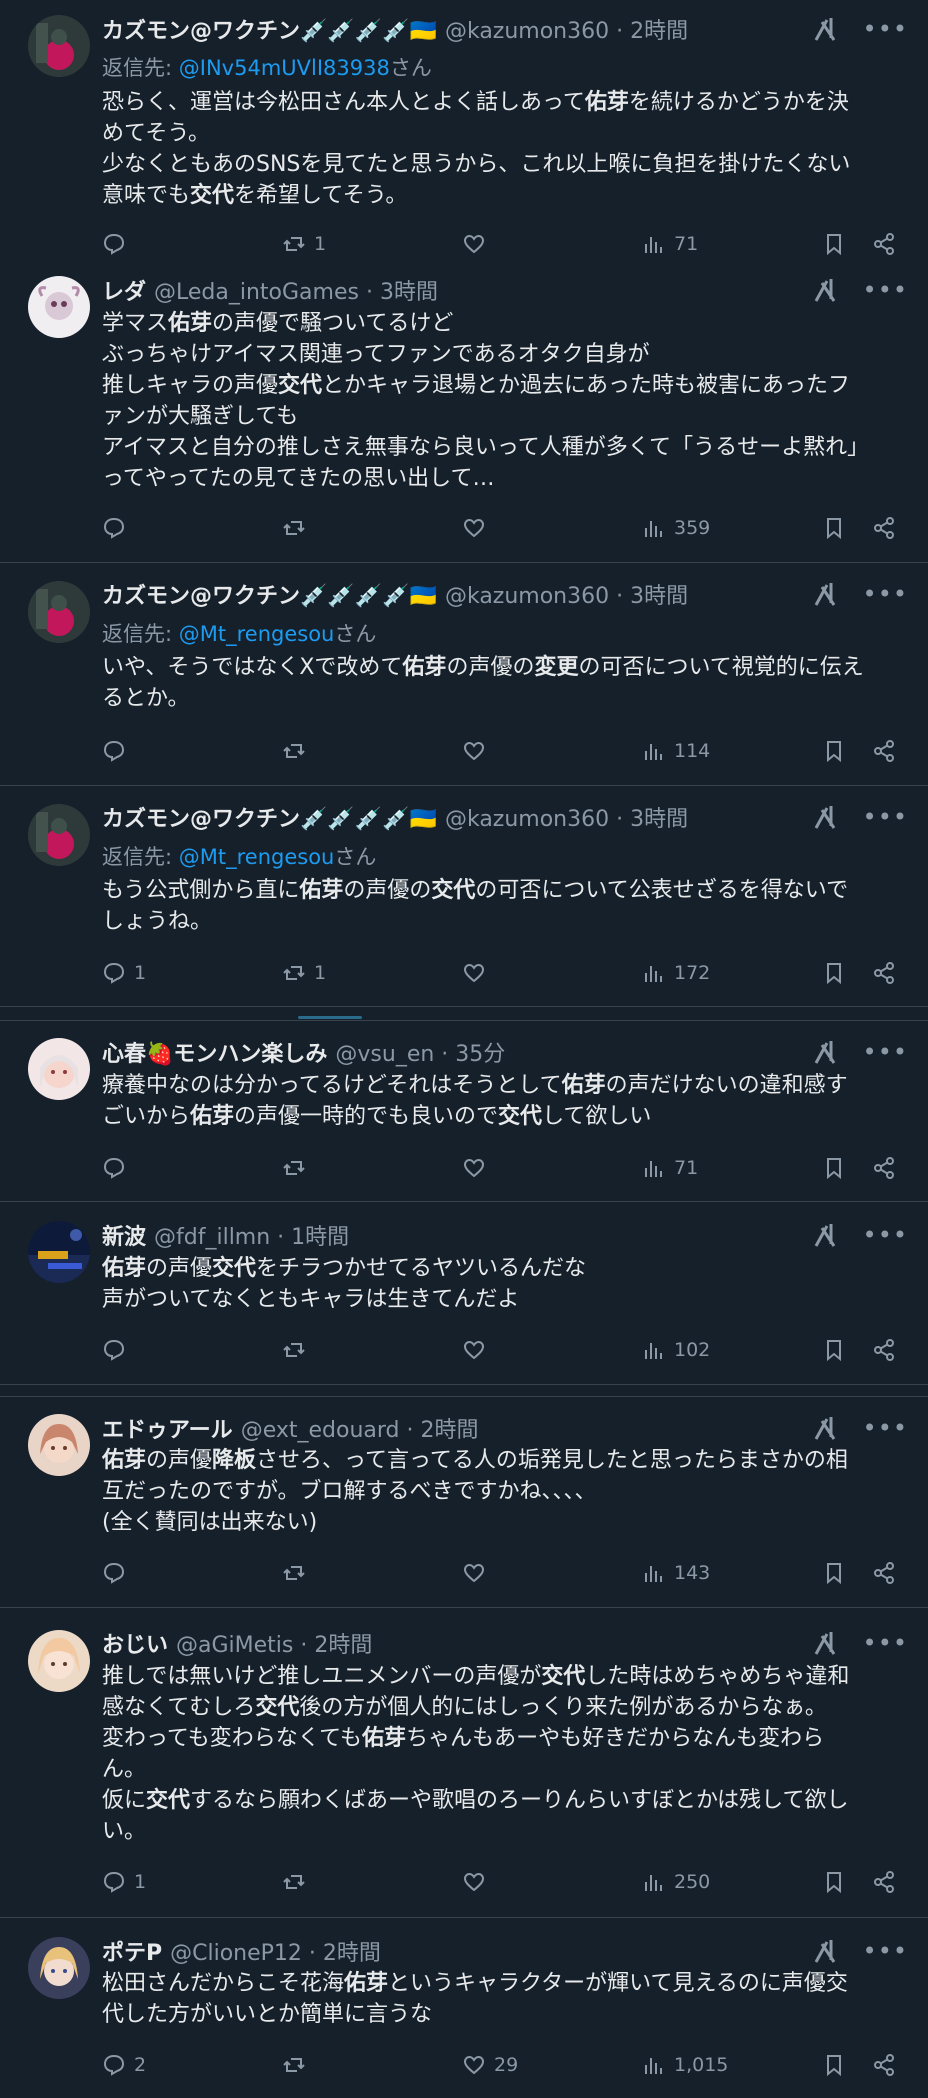 The width and height of the screenshot is (928, 2098). What do you see at coordinates (685, 2065) in the screenshot?
I see `views-button: 1,015` at bounding box center [685, 2065].